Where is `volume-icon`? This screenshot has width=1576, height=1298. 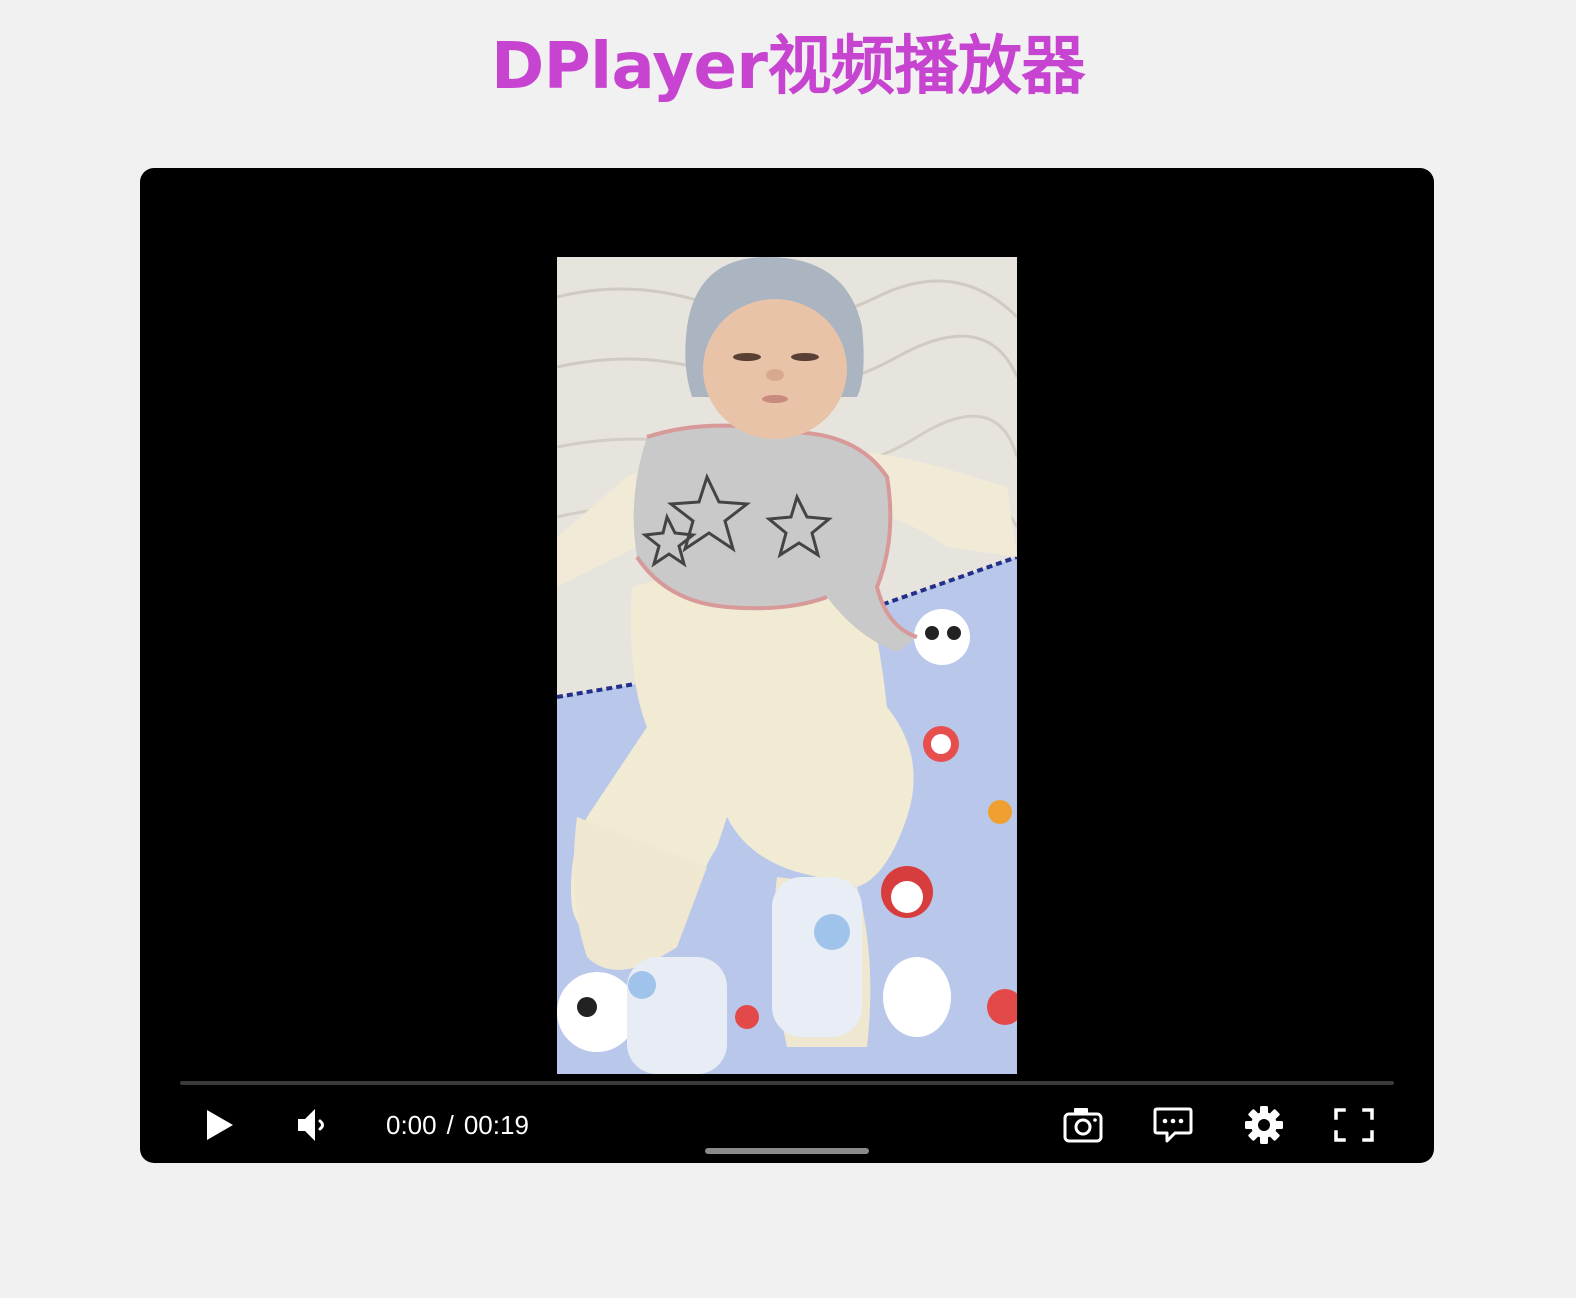 volume-icon is located at coordinates (313, 1125).